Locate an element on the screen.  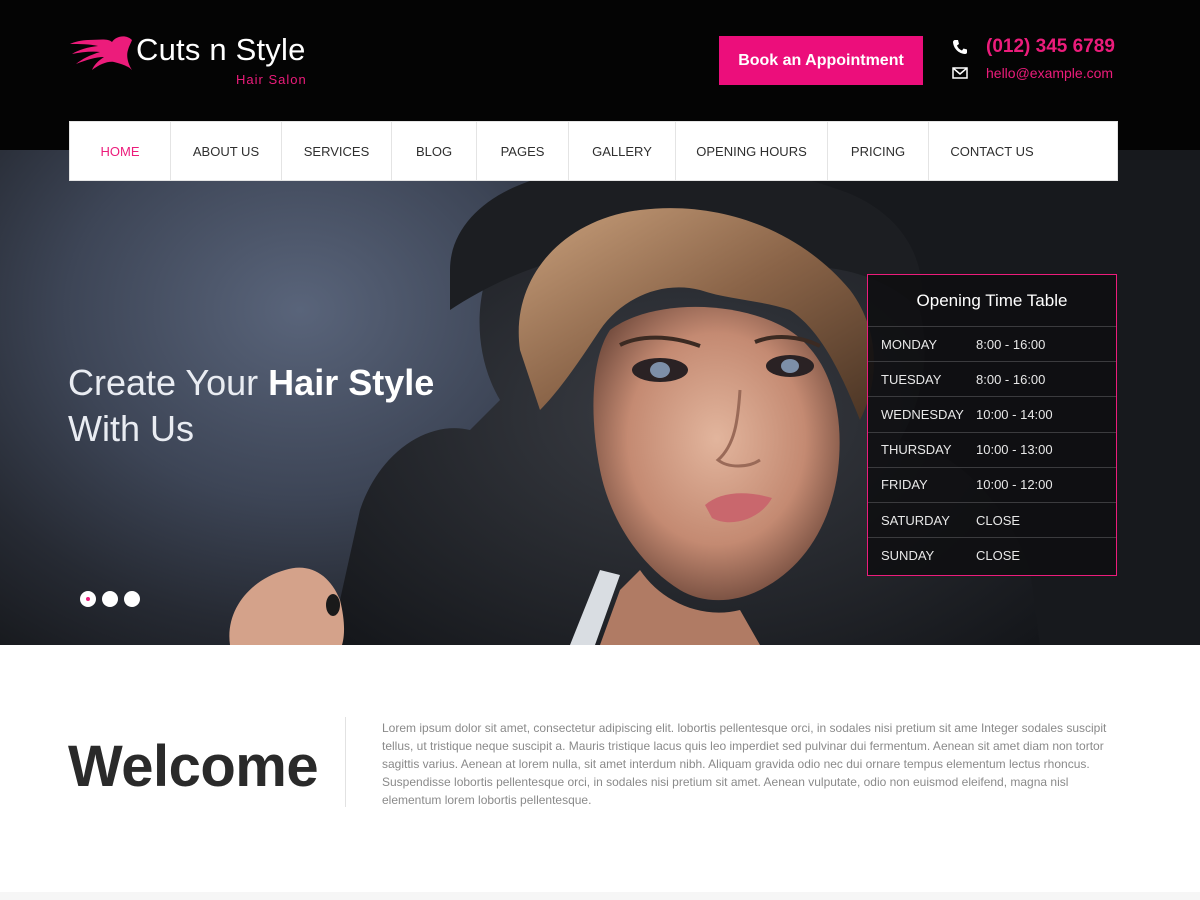
contact-info: (012) 345 6789 hello@example.com is located at coordinates (1042, 60).